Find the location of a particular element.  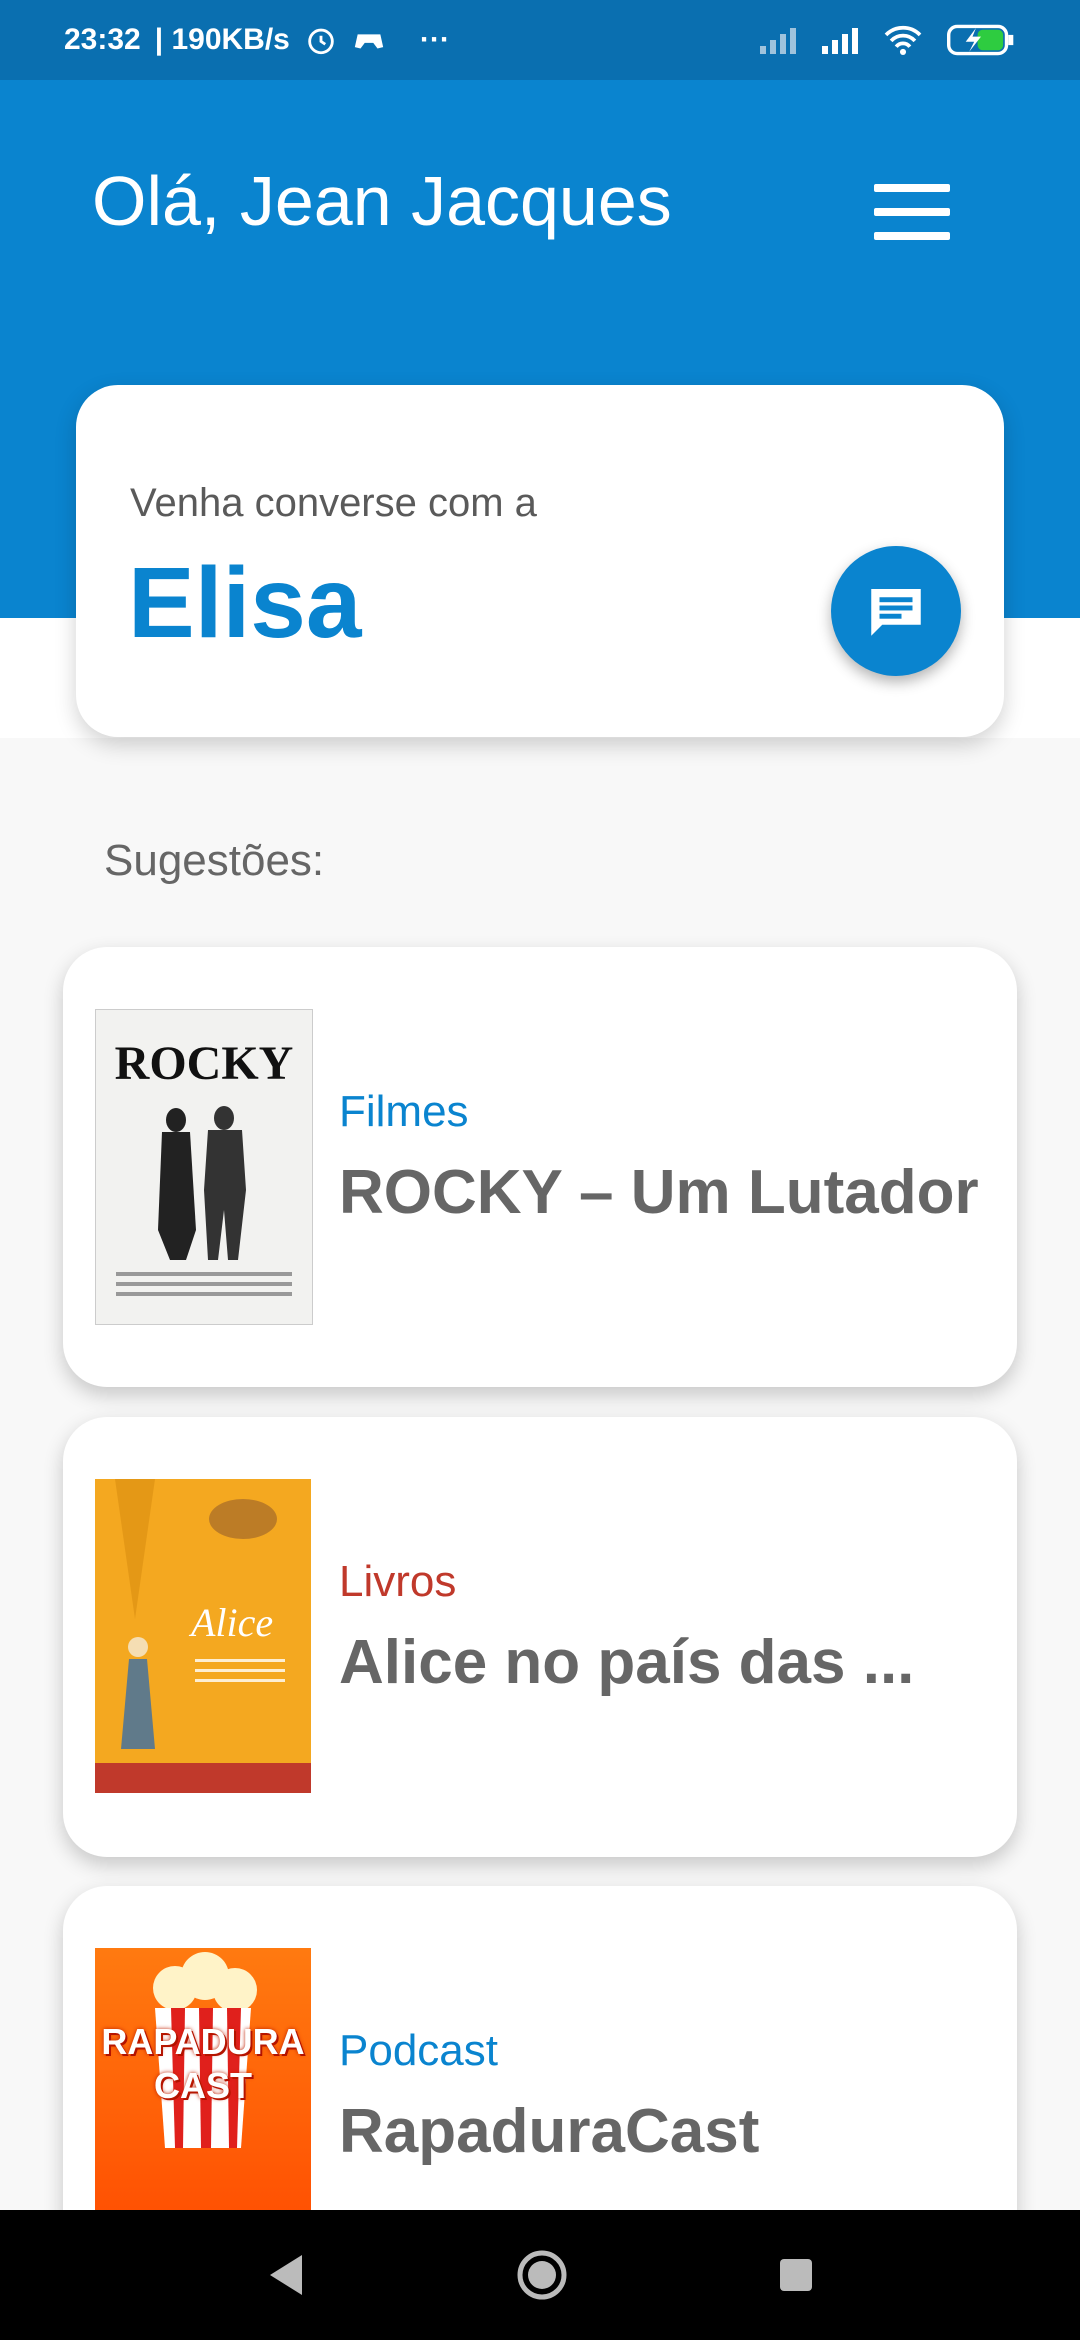

chat-message-icon is located at coordinates (896, 612).